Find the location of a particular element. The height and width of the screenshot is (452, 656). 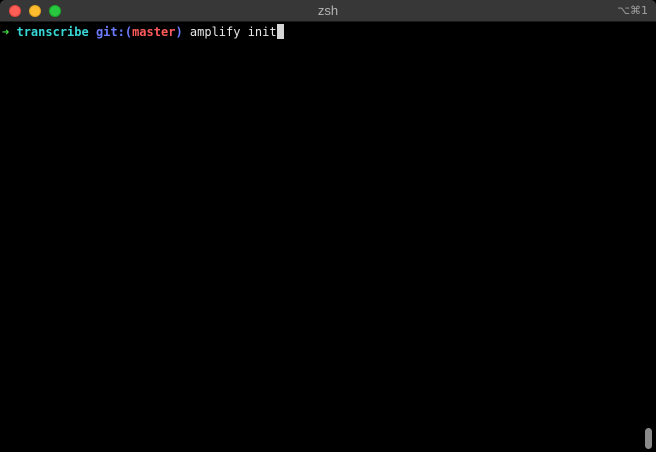

git-suffix: ) is located at coordinates (179, 32).